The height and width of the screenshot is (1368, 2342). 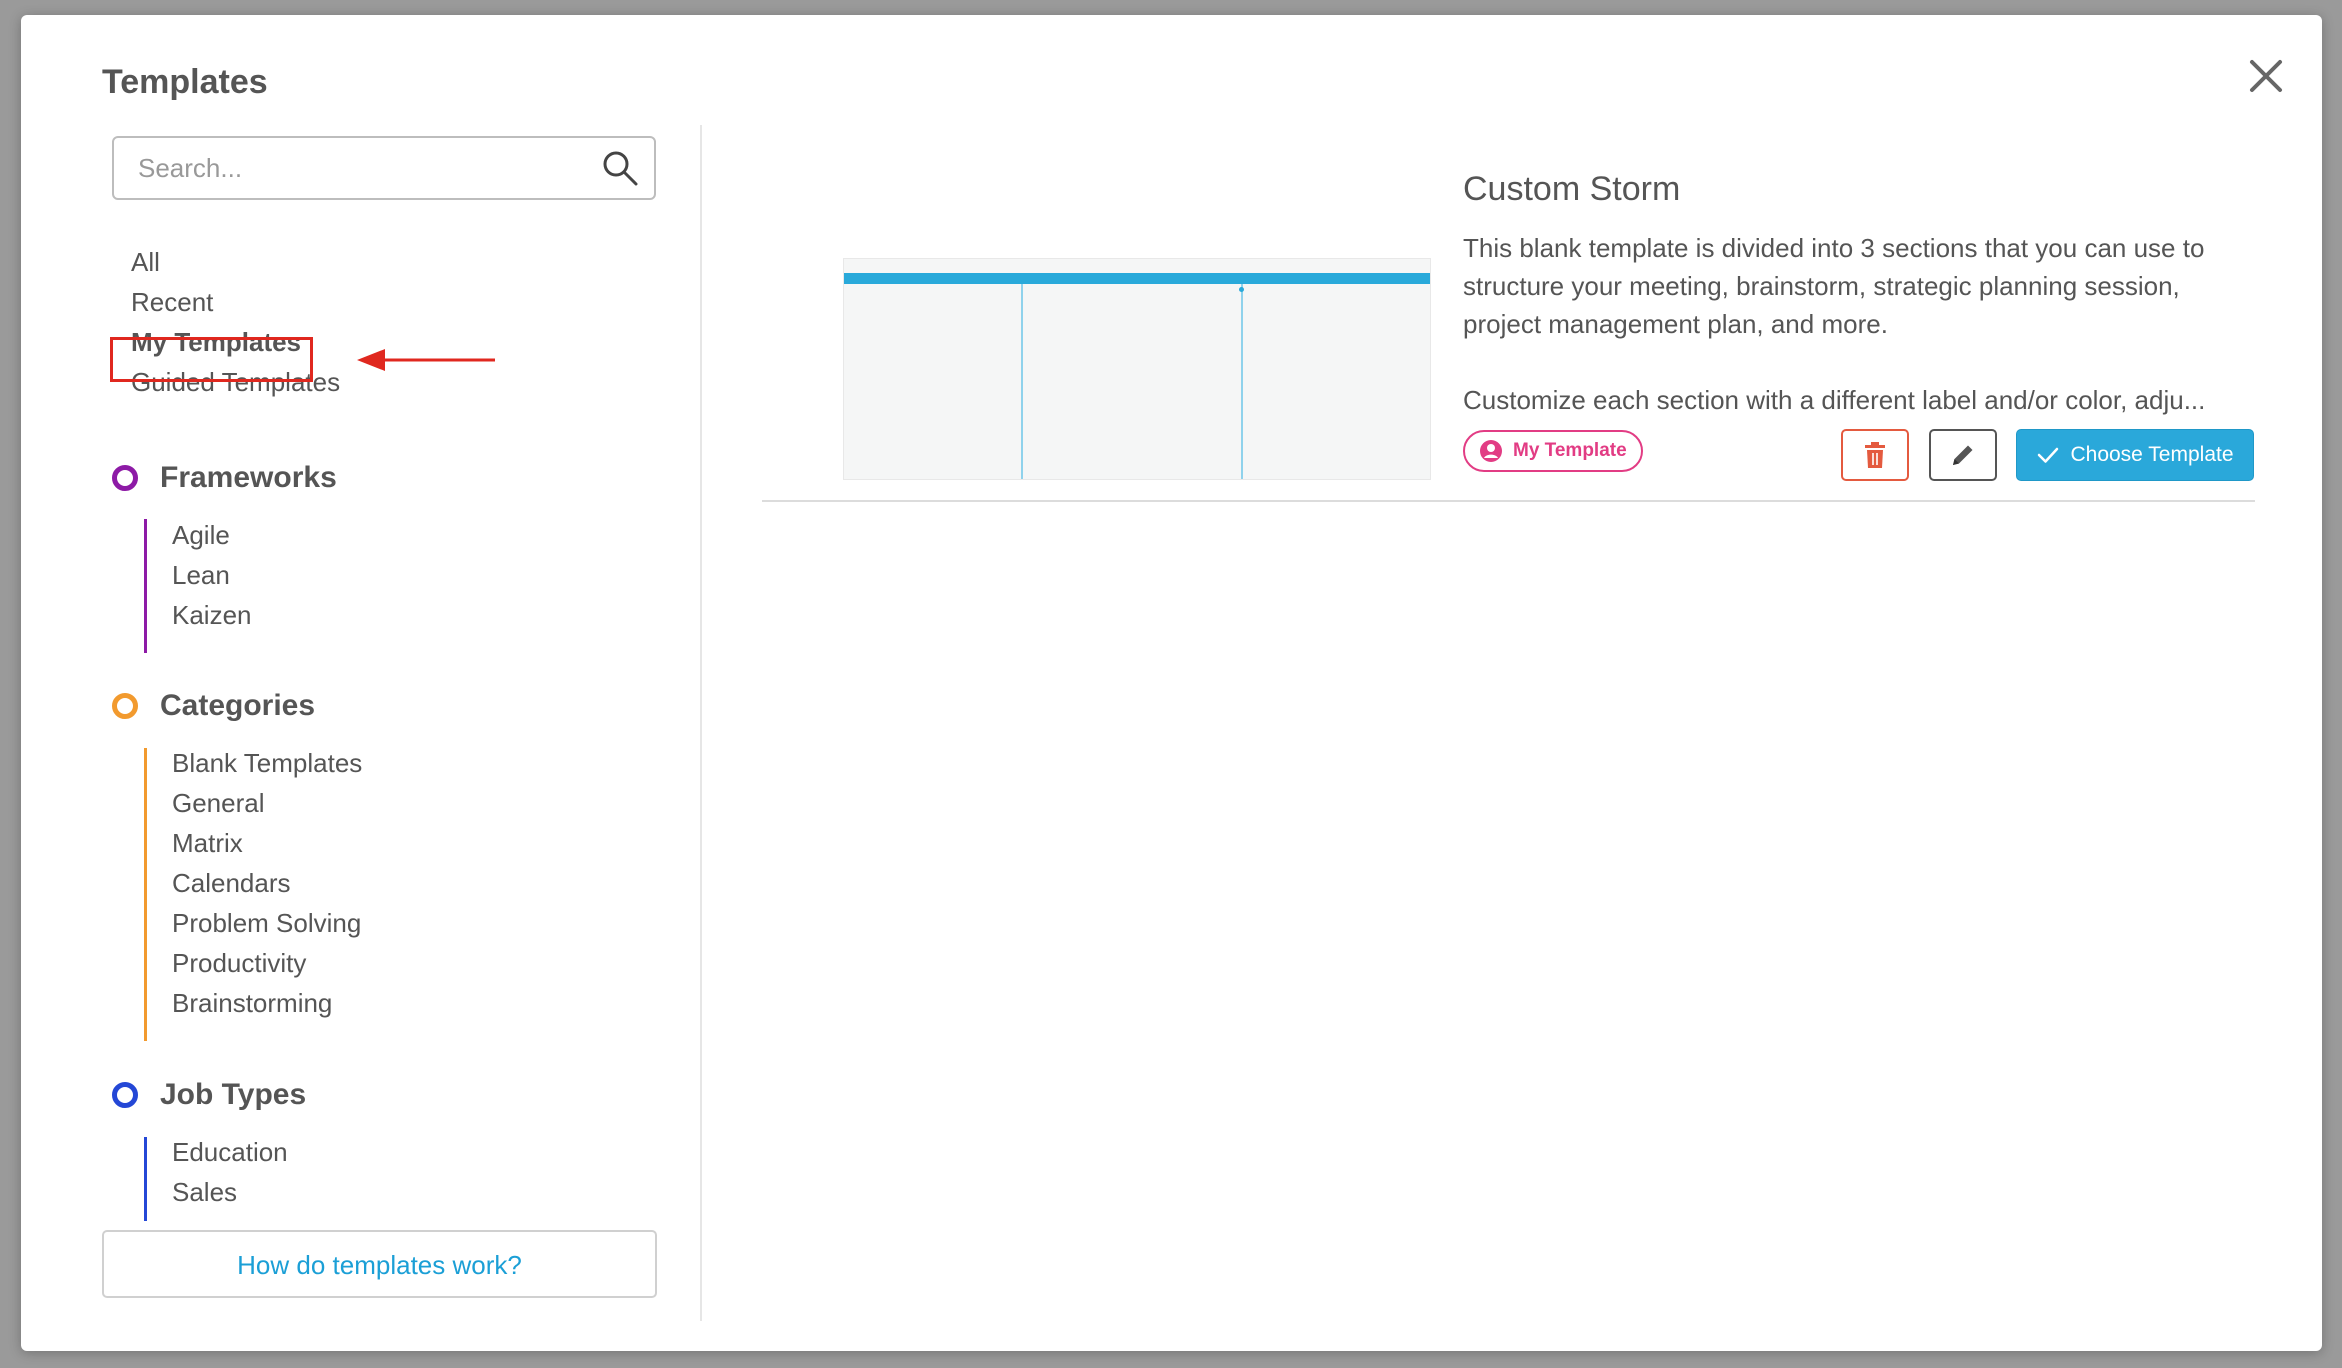 I want to click on pencil-icon, so click(x=1963, y=455).